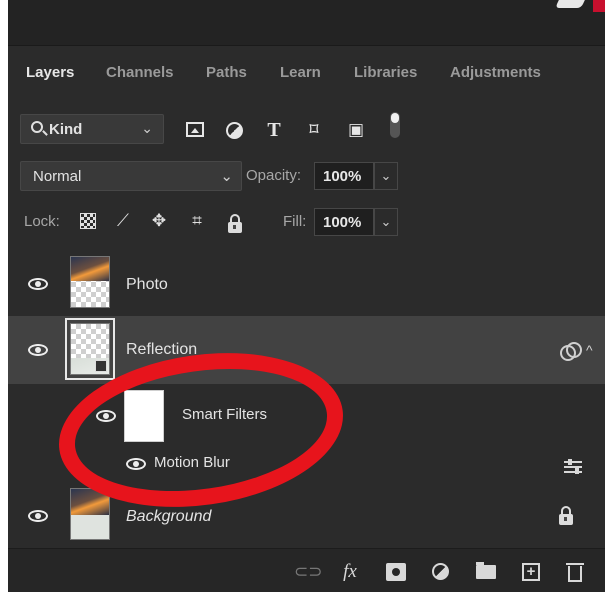 This screenshot has width=605, height=592. What do you see at coordinates (573, 466) in the screenshot?
I see `filter-blending-options-icon` at bounding box center [573, 466].